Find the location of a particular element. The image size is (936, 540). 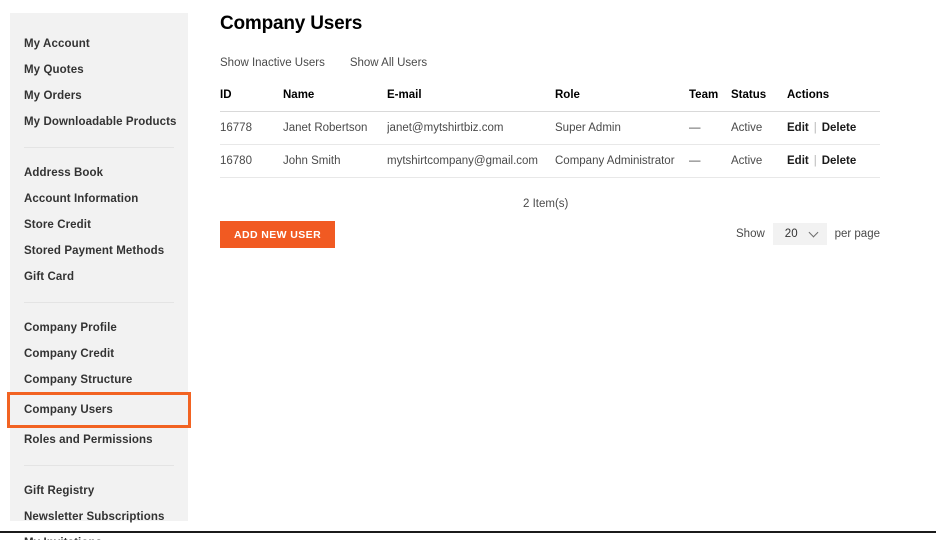

limiter-per-page-label: per page is located at coordinates (857, 234).